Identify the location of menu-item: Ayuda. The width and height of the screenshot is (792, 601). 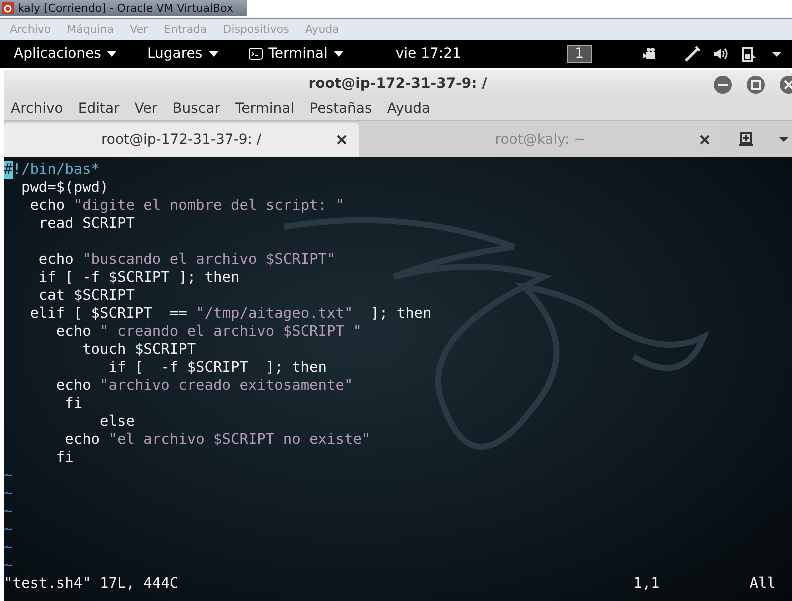
(409, 109).